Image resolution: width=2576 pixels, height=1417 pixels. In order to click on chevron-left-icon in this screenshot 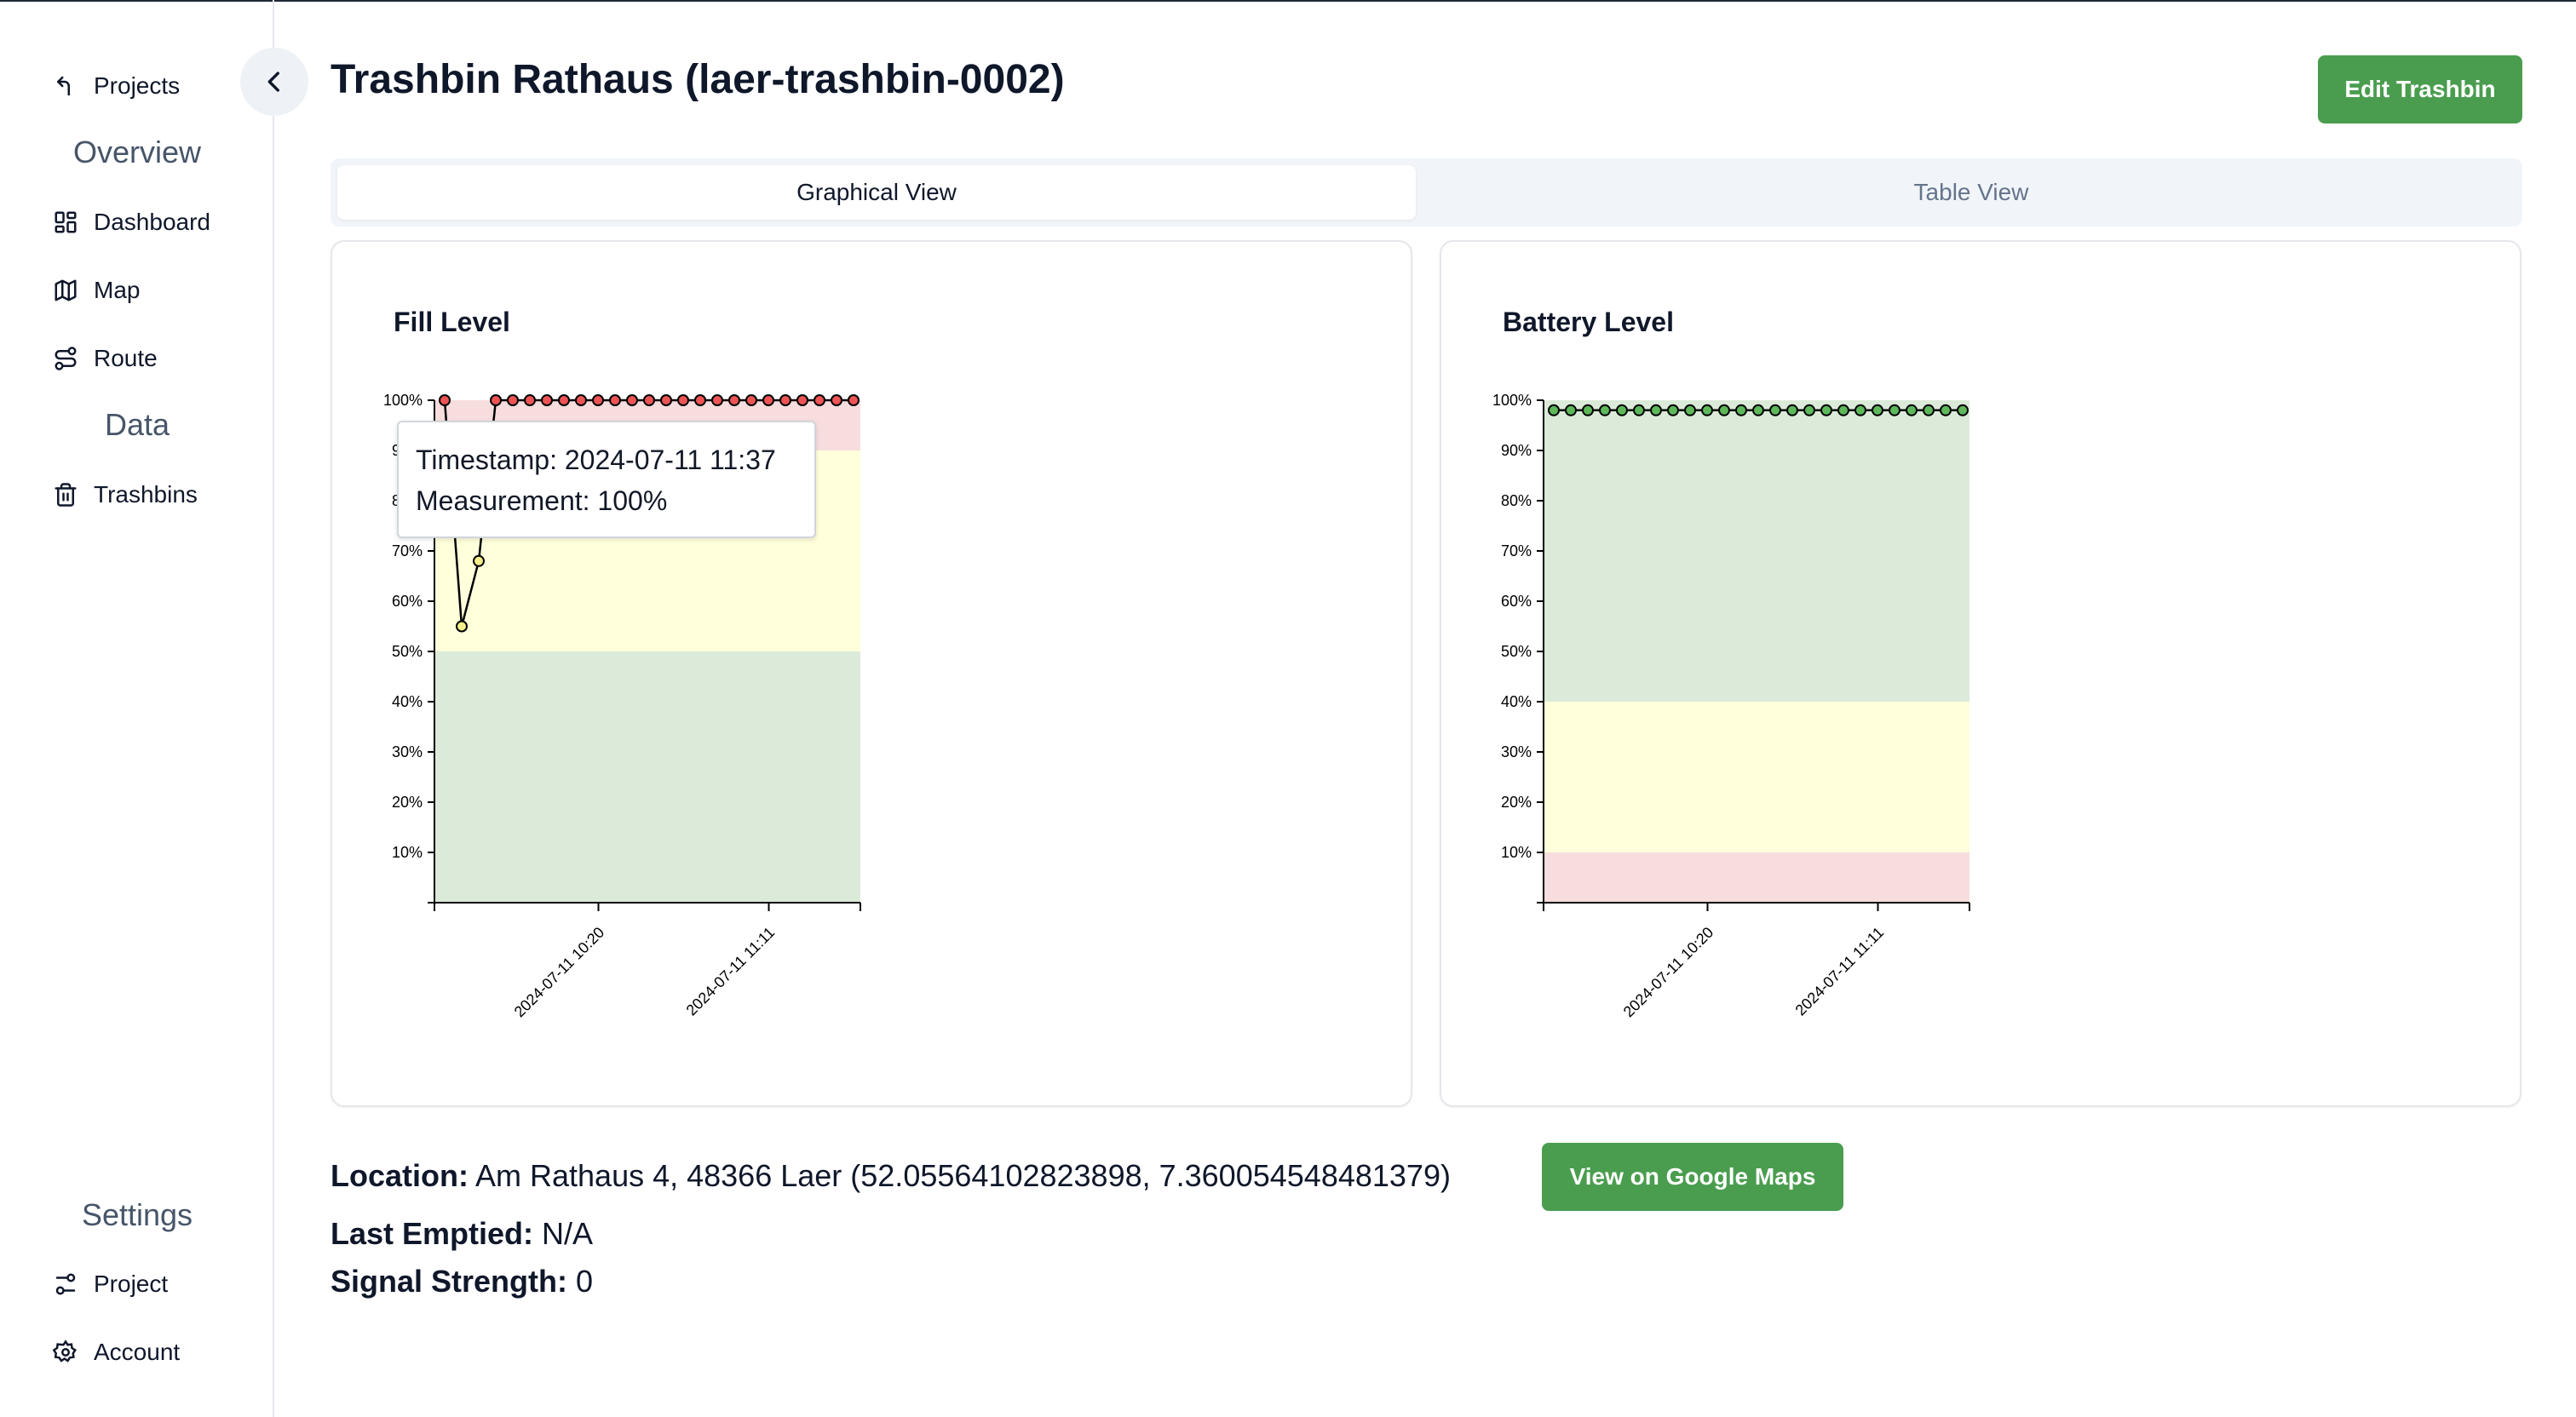, I will do `click(273, 82)`.